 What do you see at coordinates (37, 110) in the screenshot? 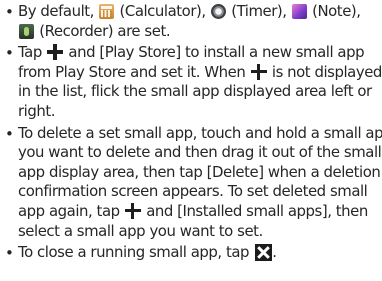
I see `text-line: right.` at bounding box center [37, 110].